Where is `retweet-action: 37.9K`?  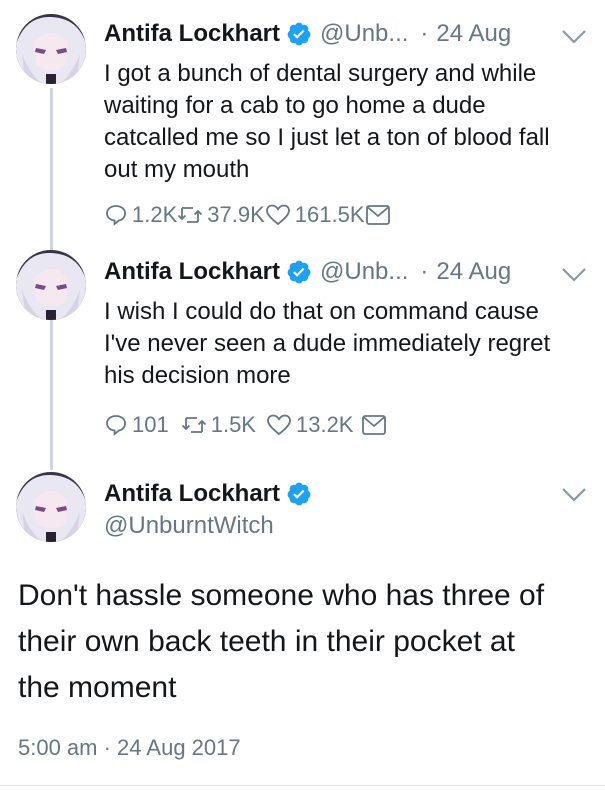 retweet-action: 37.9K is located at coordinates (221, 215).